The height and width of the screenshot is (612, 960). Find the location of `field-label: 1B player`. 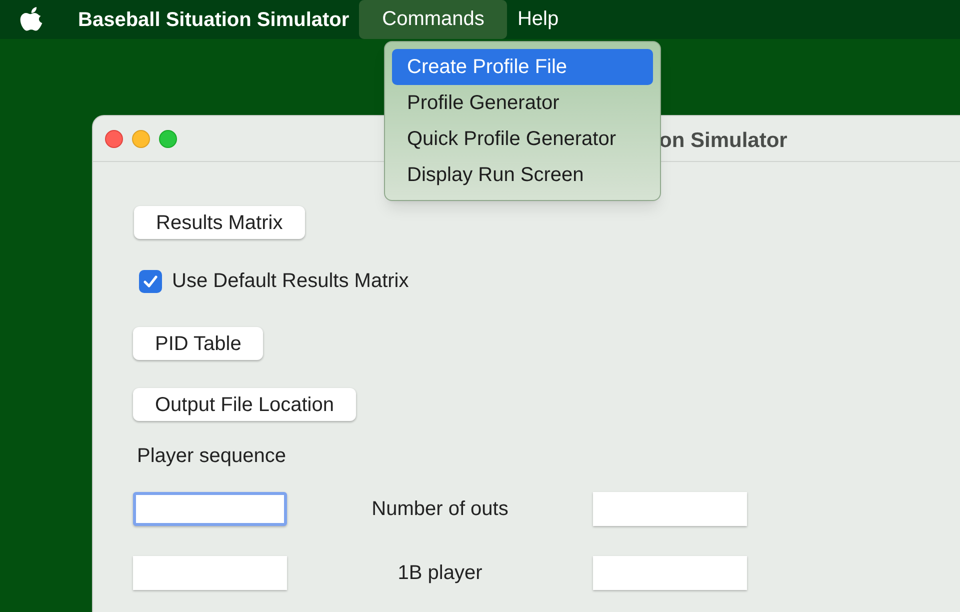

field-label: 1B player is located at coordinates (440, 573).